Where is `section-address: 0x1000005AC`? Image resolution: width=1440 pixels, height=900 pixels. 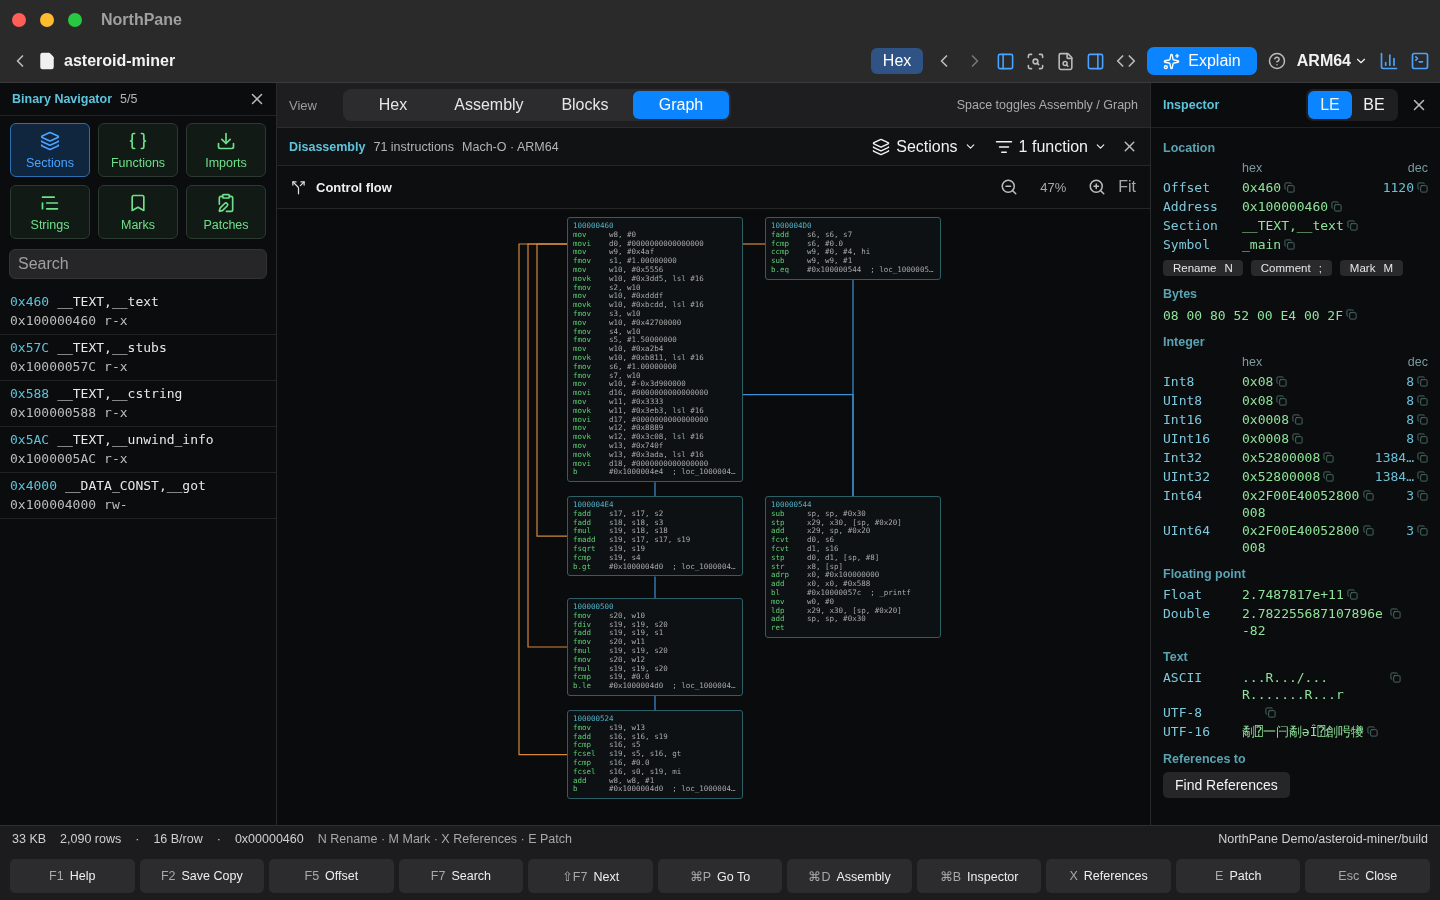
section-address: 0x1000005AC is located at coordinates (53, 458).